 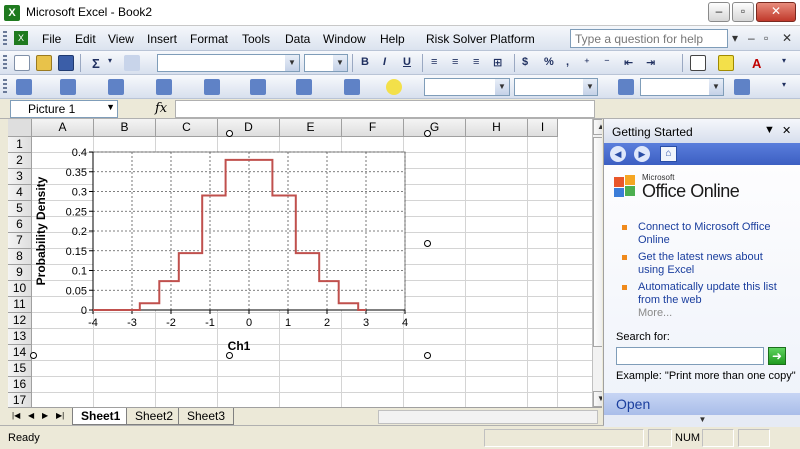 What do you see at coordinates (132, 63) in the screenshot?
I see `sort-icon` at bounding box center [132, 63].